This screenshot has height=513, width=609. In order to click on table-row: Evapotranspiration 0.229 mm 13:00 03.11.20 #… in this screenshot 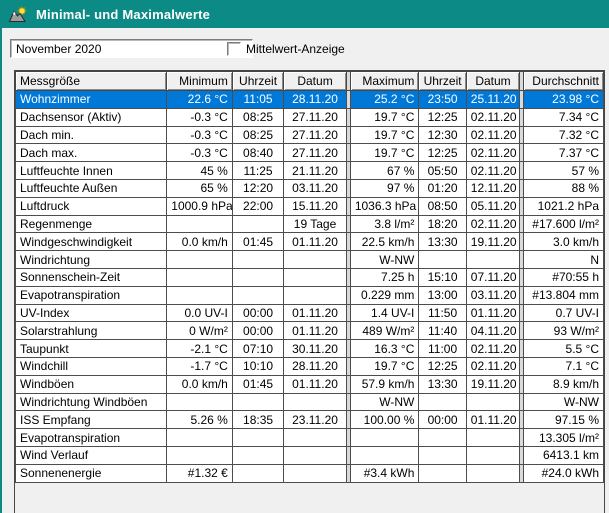, I will do `click(309, 295)`.